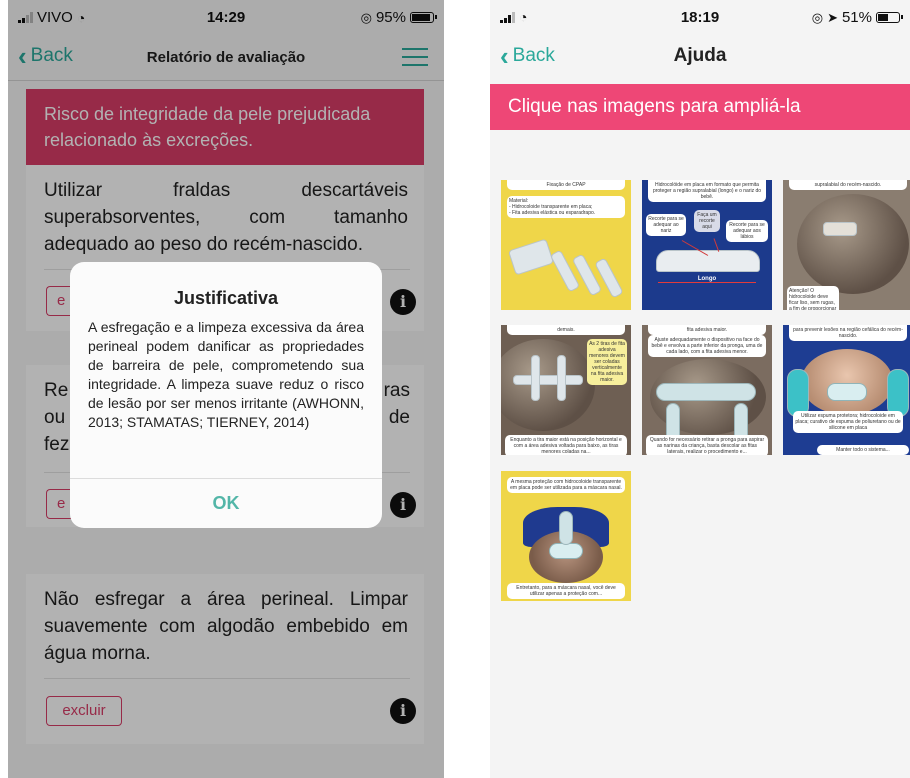 Image resolution: width=910 pixels, height=778 pixels. Describe the element at coordinates (817, 17) in the screenshot. I see `orientation-lock-icon: ◎` at that location.